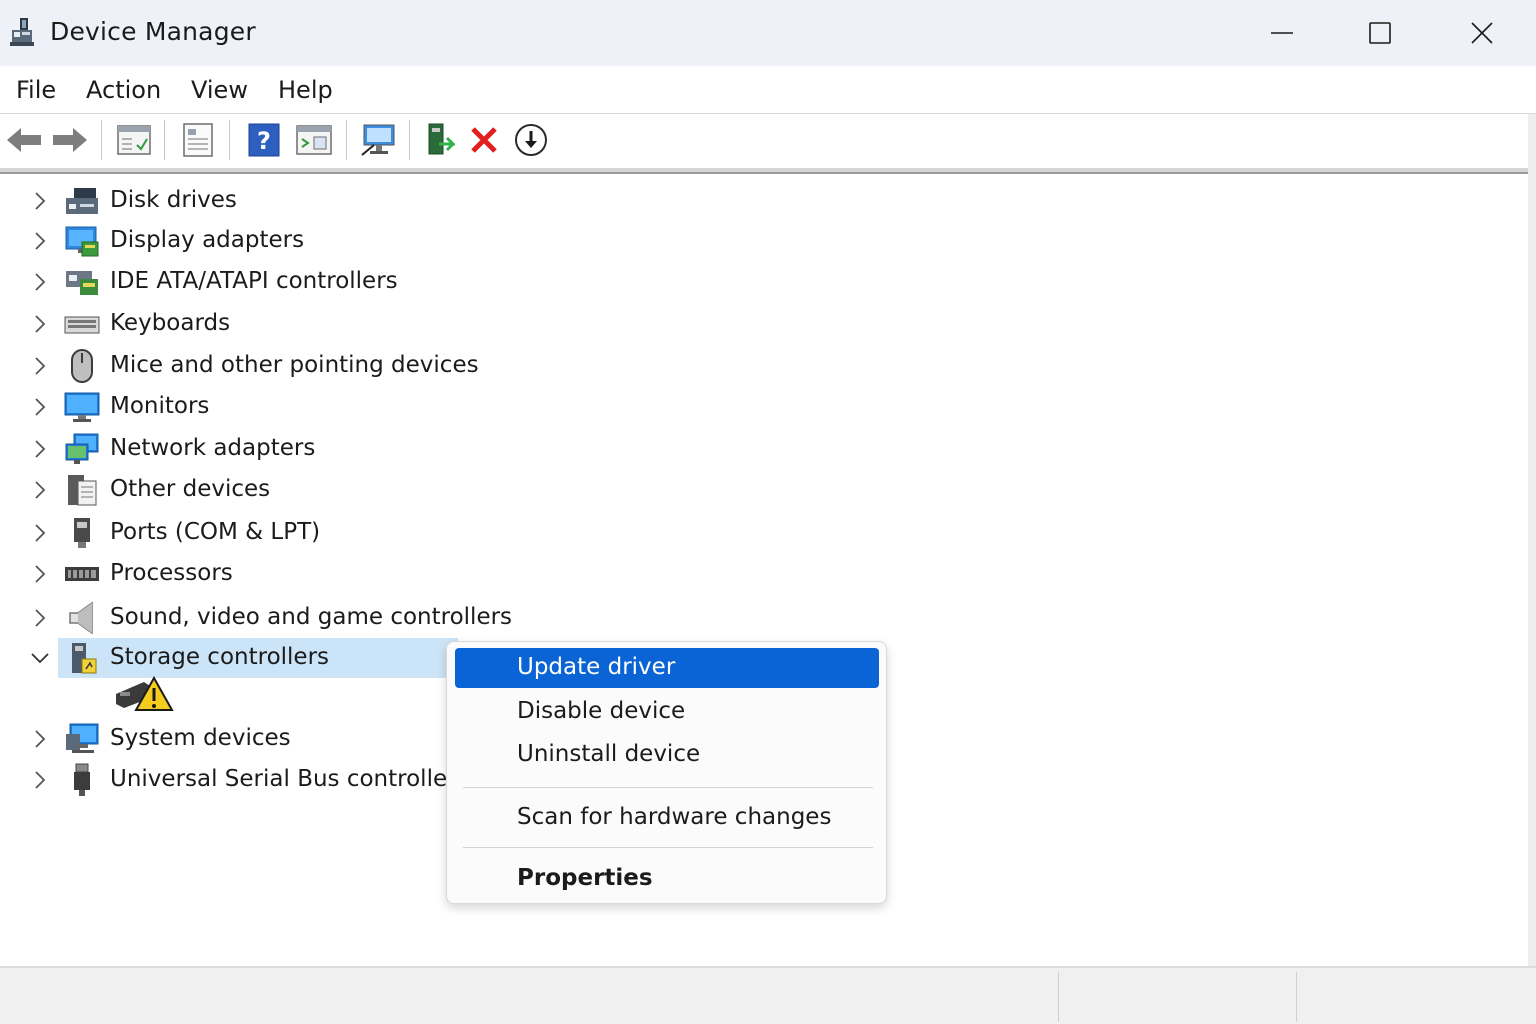  Describe the element at coordinates (768, 33) in the screenshot. I see `title-bar: Device Manager` at that location.